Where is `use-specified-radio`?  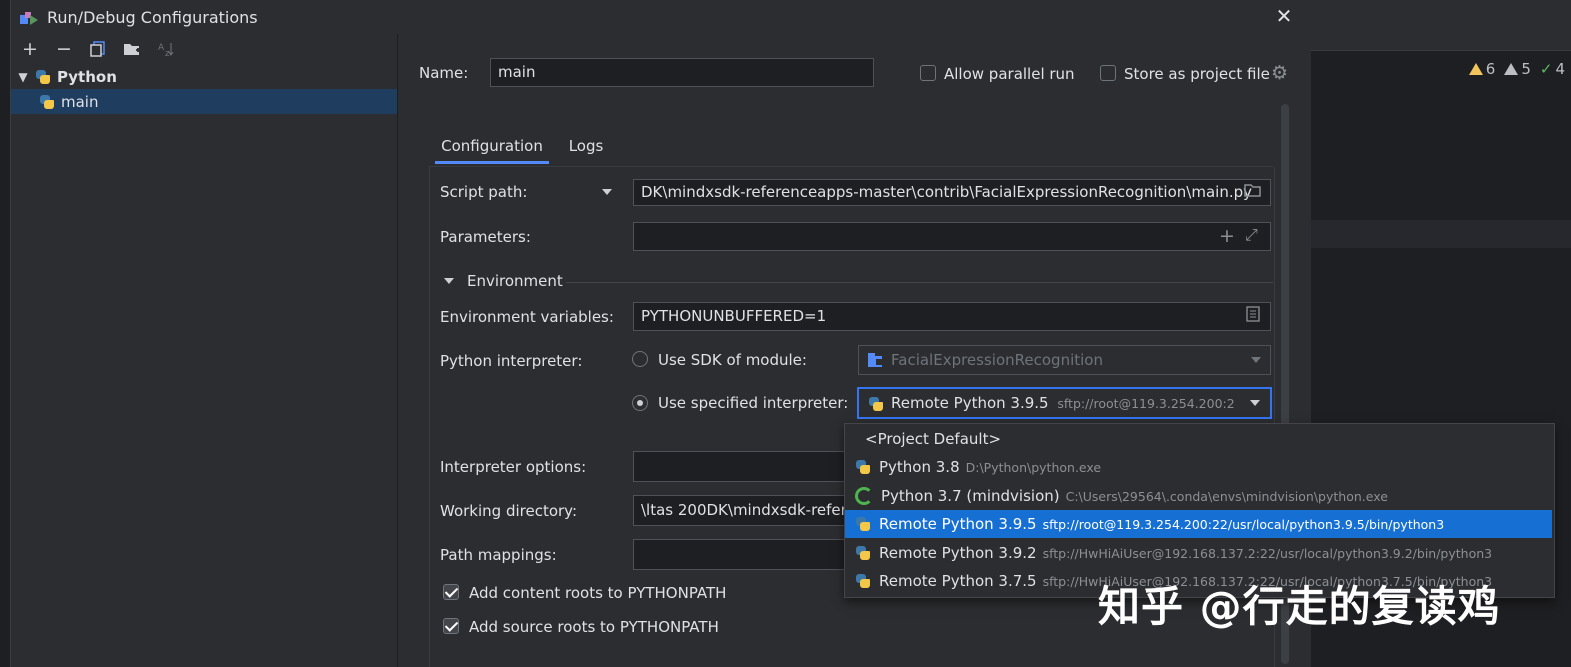
use-specified-radio is located at coordinates (640, 403).